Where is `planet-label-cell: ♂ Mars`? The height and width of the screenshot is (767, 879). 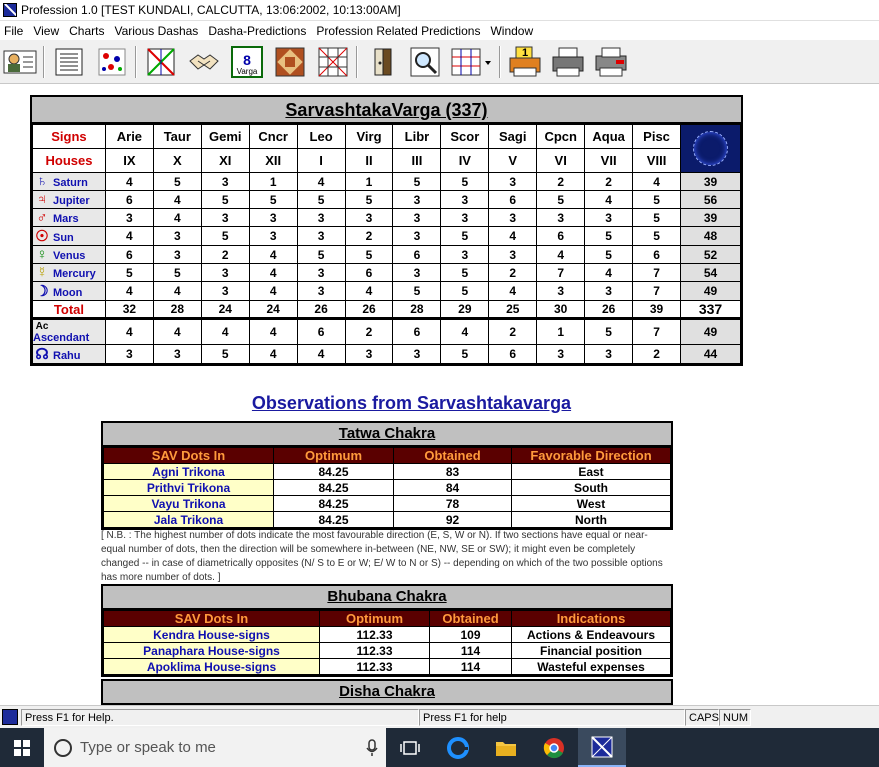
planet-label-cell: ♂ Mars is located at coordinates (69, 217).